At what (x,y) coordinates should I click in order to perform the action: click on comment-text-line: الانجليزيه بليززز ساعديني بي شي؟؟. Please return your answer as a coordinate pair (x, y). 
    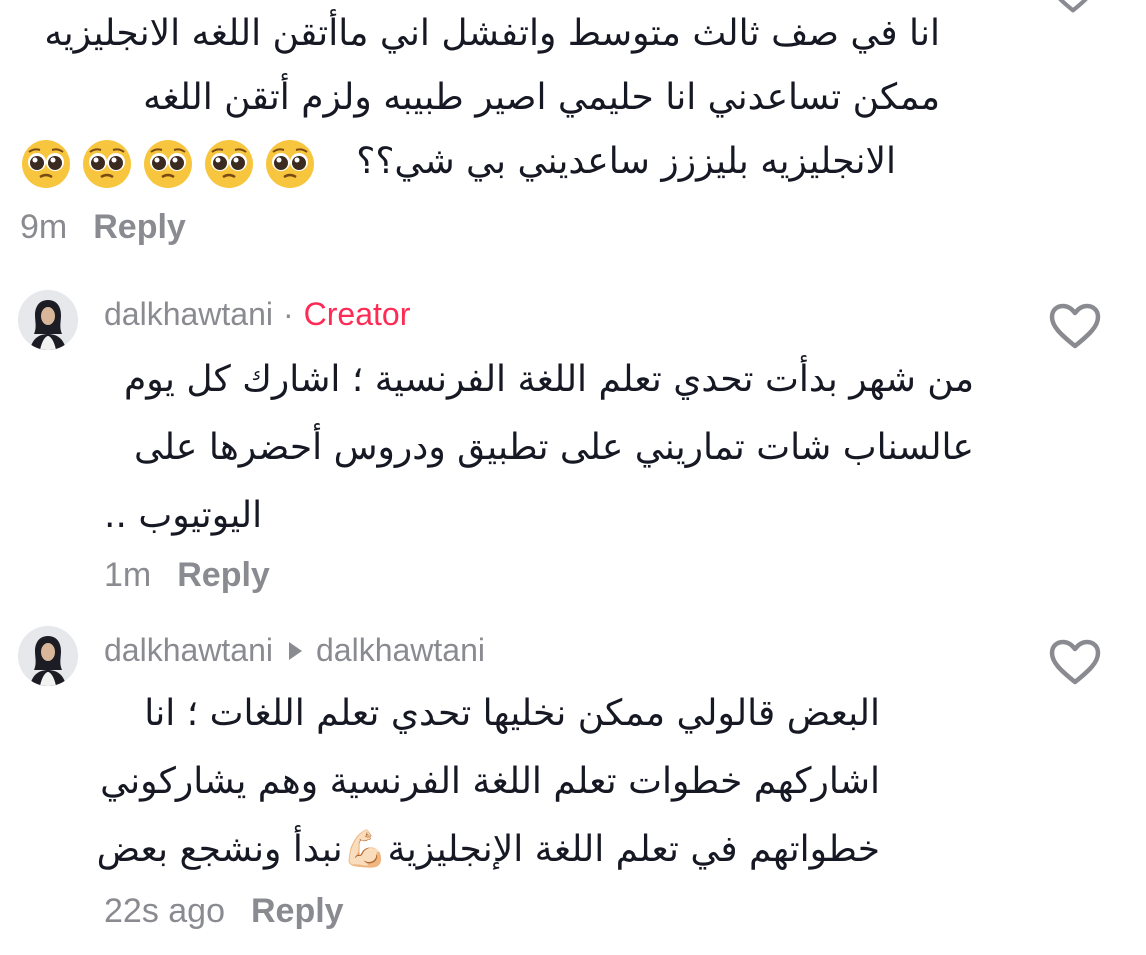
    Looking at the image, I should click on (626, 161).